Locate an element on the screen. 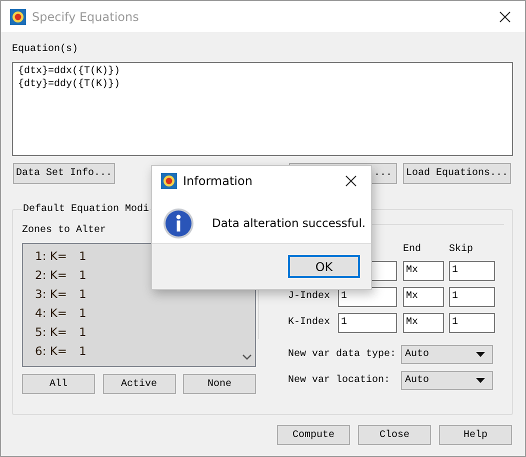 The image size is (526, 457). list-item: 6: K= is located at coordinates (57, 351).